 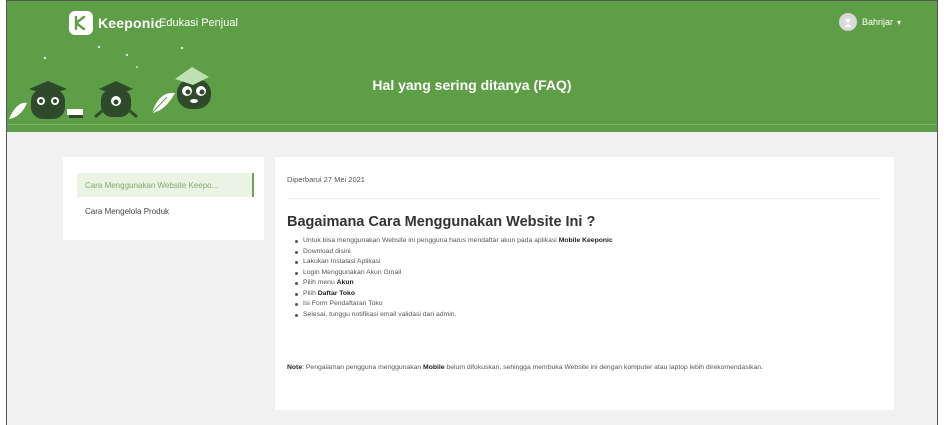 What do you see at coordinates (198, 23) in the screenshot?
I see `nav-link-edukasi: Edukasi Penjual` at bounding box center [198, 23].